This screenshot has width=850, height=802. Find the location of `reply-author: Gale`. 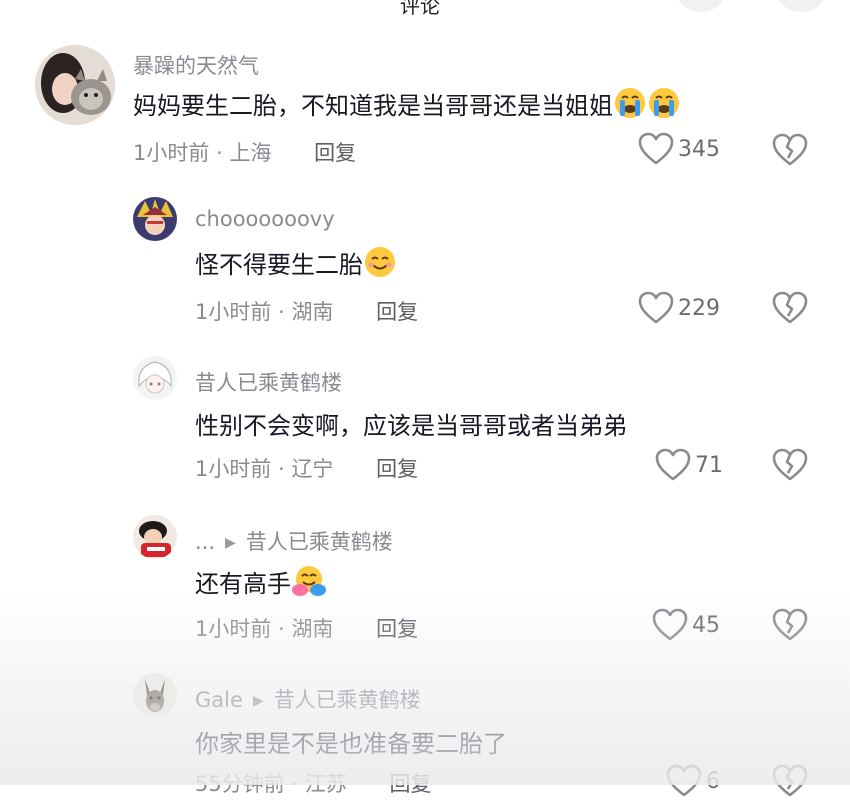

reply-author: Gale is located at coordinates (219, 700).